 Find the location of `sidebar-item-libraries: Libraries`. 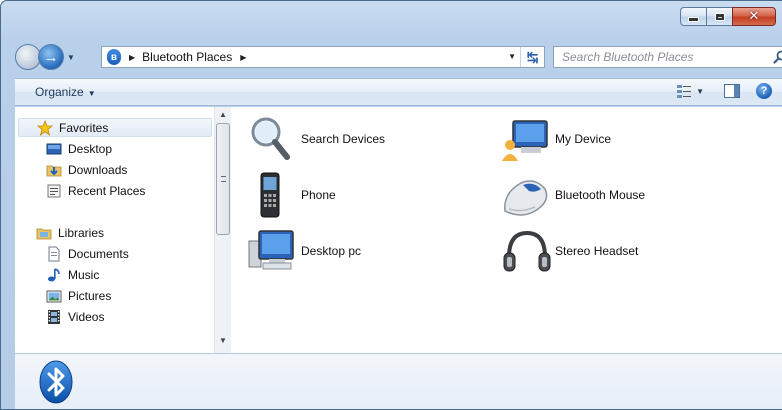

sidebar-item-libraries: Libraries is located at coordinates (114, 232).